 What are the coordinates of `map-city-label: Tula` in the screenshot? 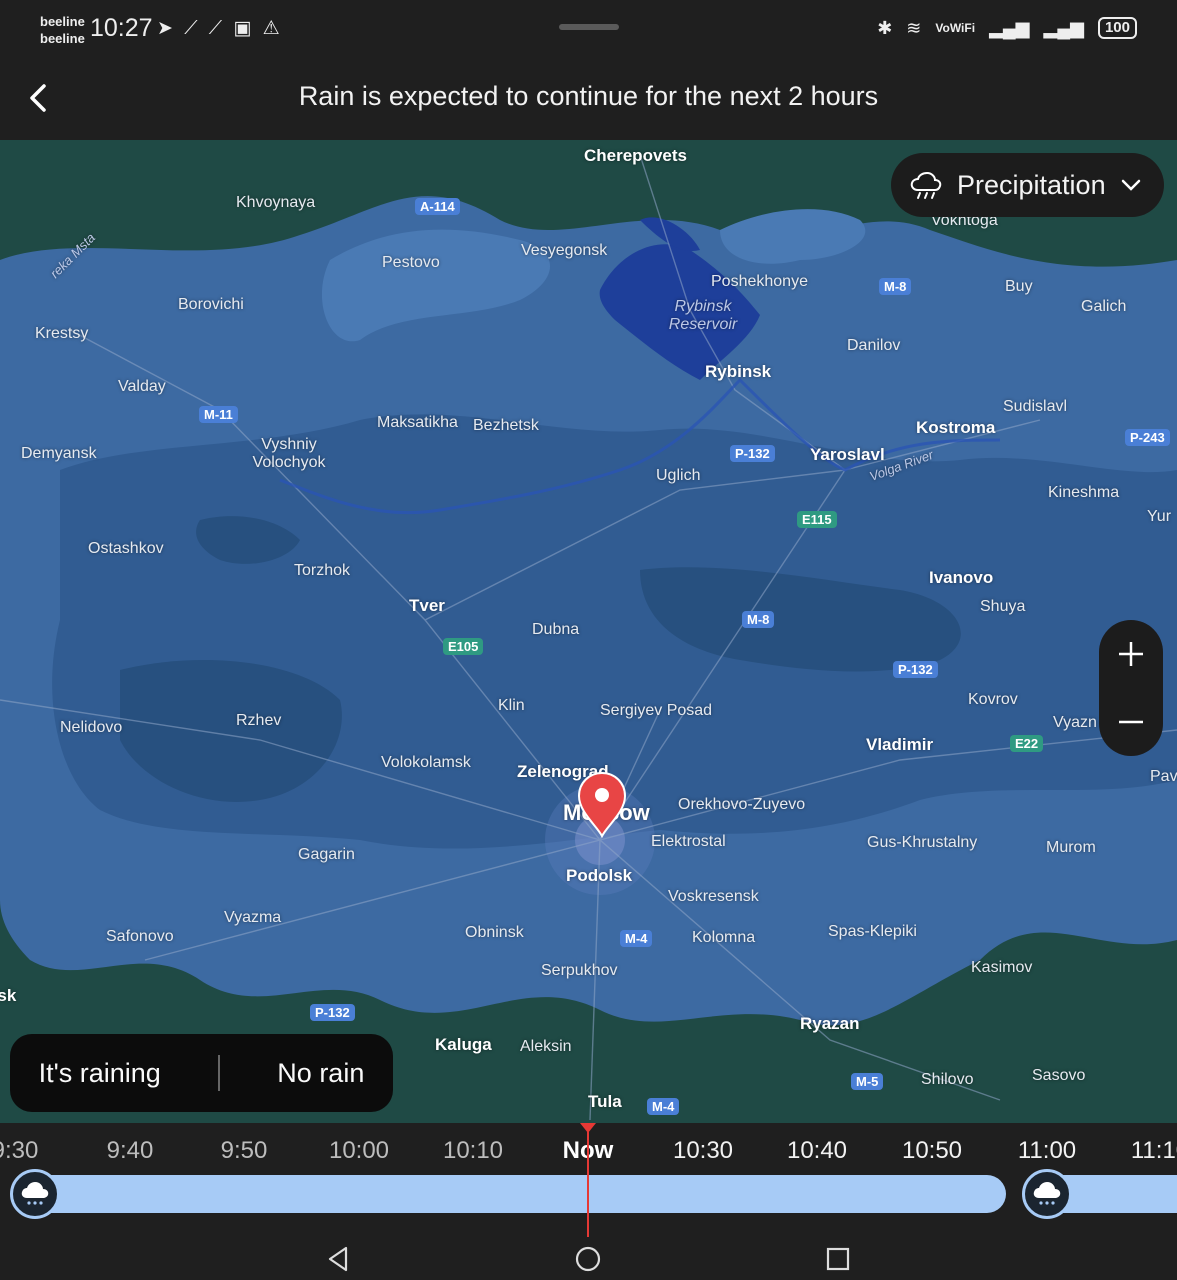 It's located at (605, 1102).